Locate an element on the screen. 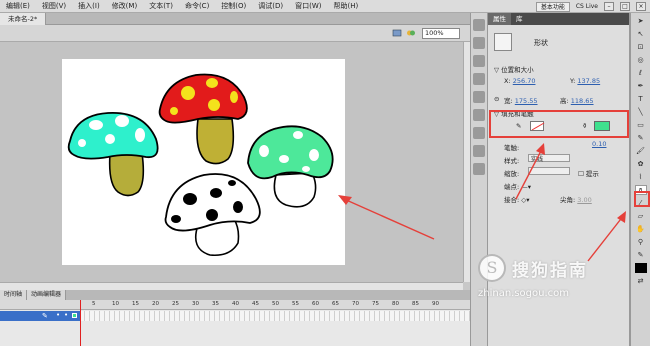  zoom-tool-icon: ⚲ is located at coordinates (641, 242).